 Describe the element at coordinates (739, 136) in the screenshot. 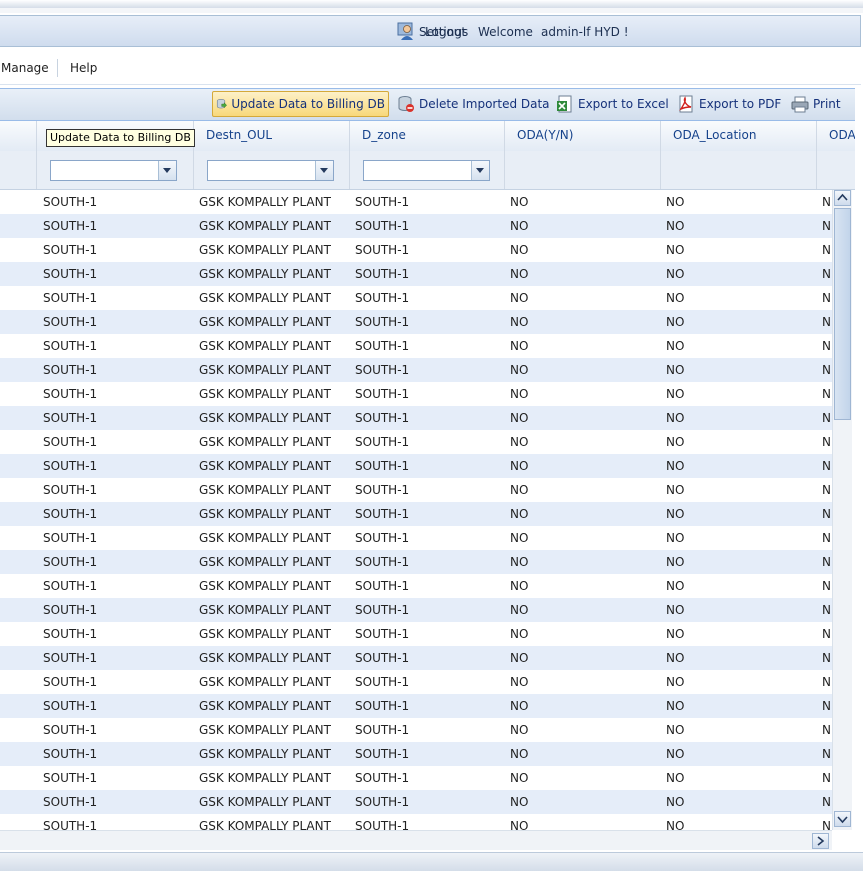

I see `column-header-oda-location: ODA_Location` at that location.